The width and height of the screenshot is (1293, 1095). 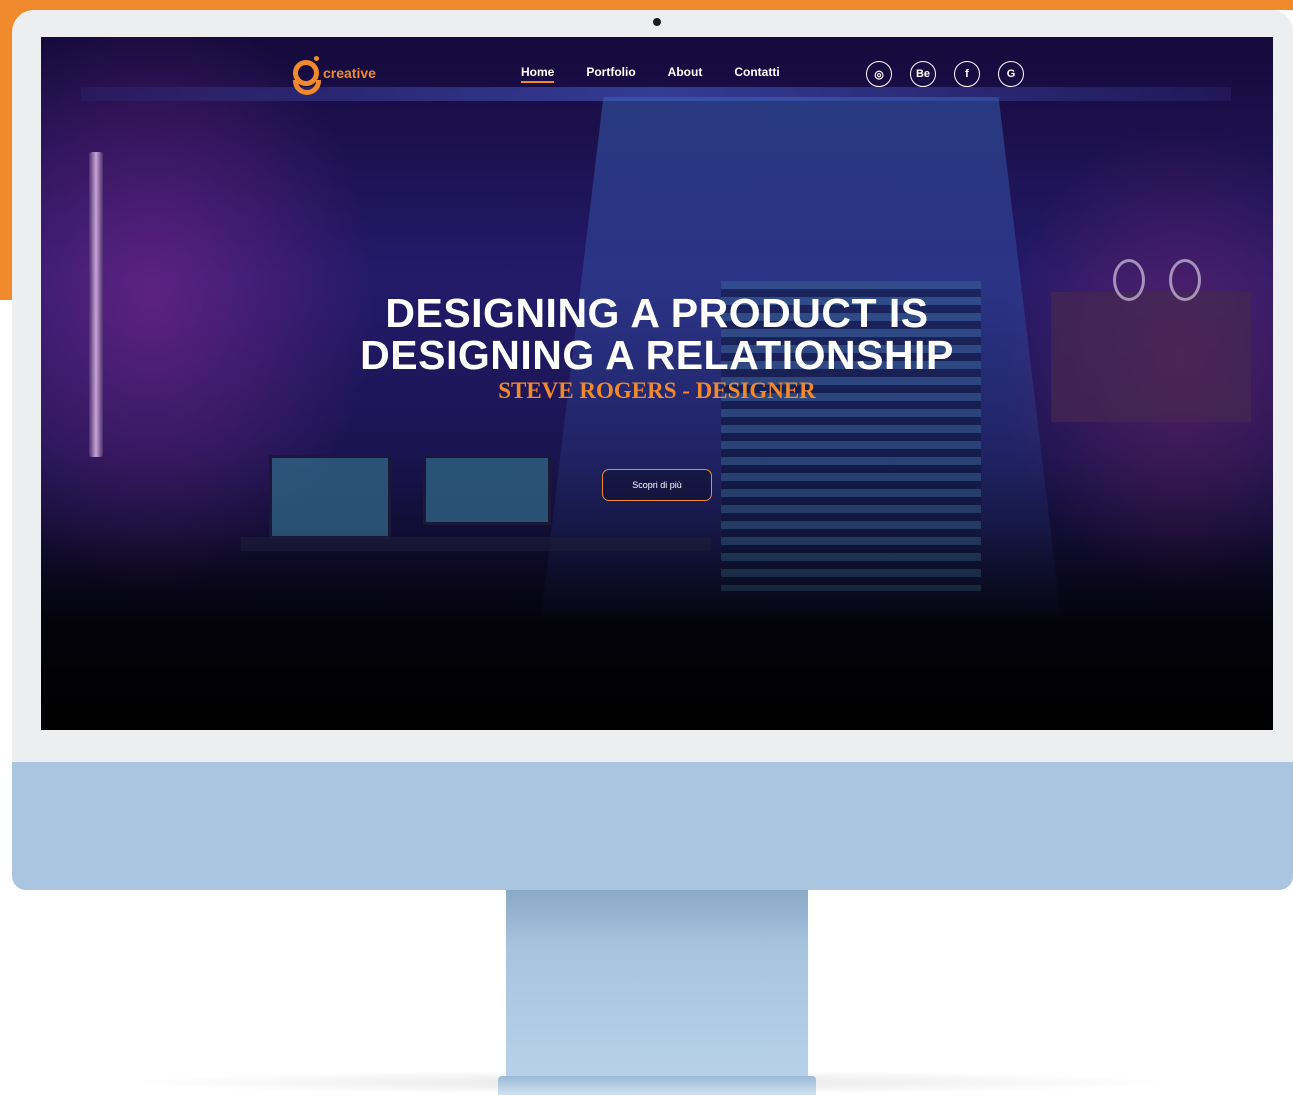 I want to click on monitor-stand, so click(x=657, y=985).